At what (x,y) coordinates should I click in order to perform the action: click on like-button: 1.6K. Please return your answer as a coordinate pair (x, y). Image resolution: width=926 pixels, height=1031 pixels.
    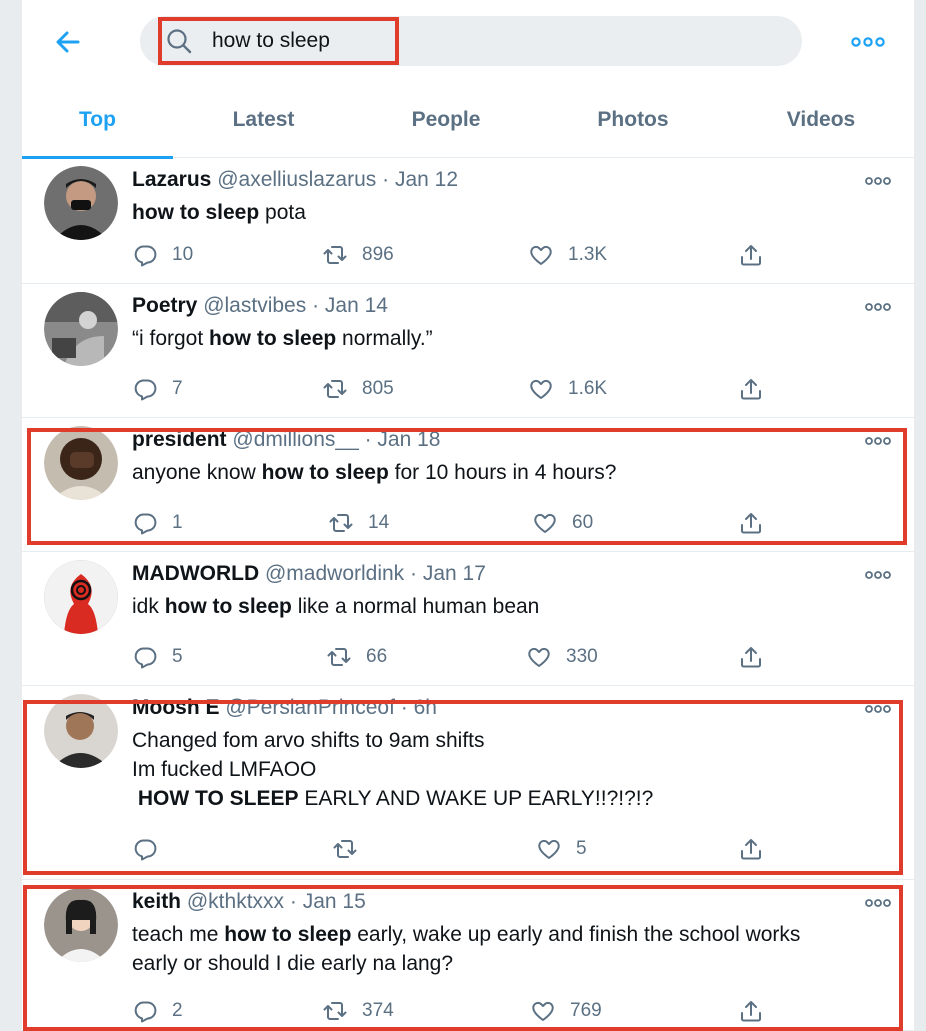
    Looking at the image, I should click on (567, 389).